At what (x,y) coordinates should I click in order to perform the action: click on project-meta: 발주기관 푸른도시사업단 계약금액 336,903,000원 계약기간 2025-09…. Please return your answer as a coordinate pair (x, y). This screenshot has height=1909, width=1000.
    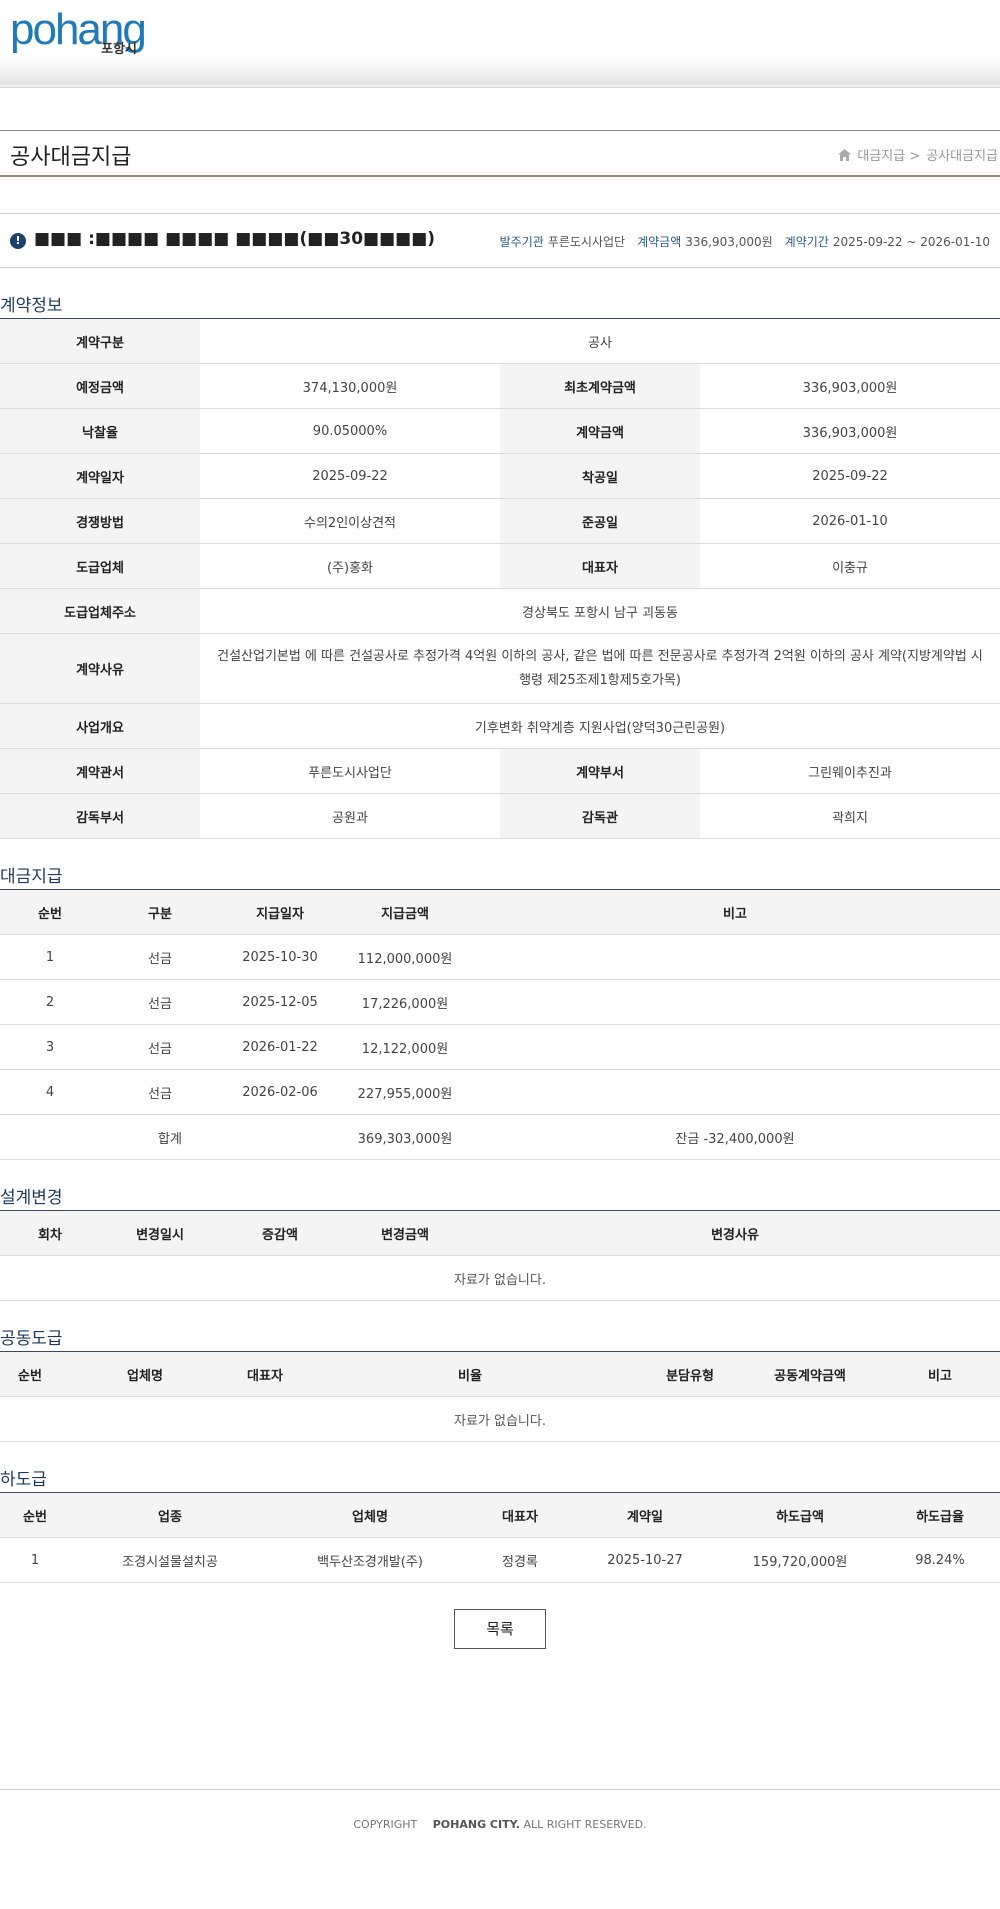
    Looking at the image, I should click on (745, 241).